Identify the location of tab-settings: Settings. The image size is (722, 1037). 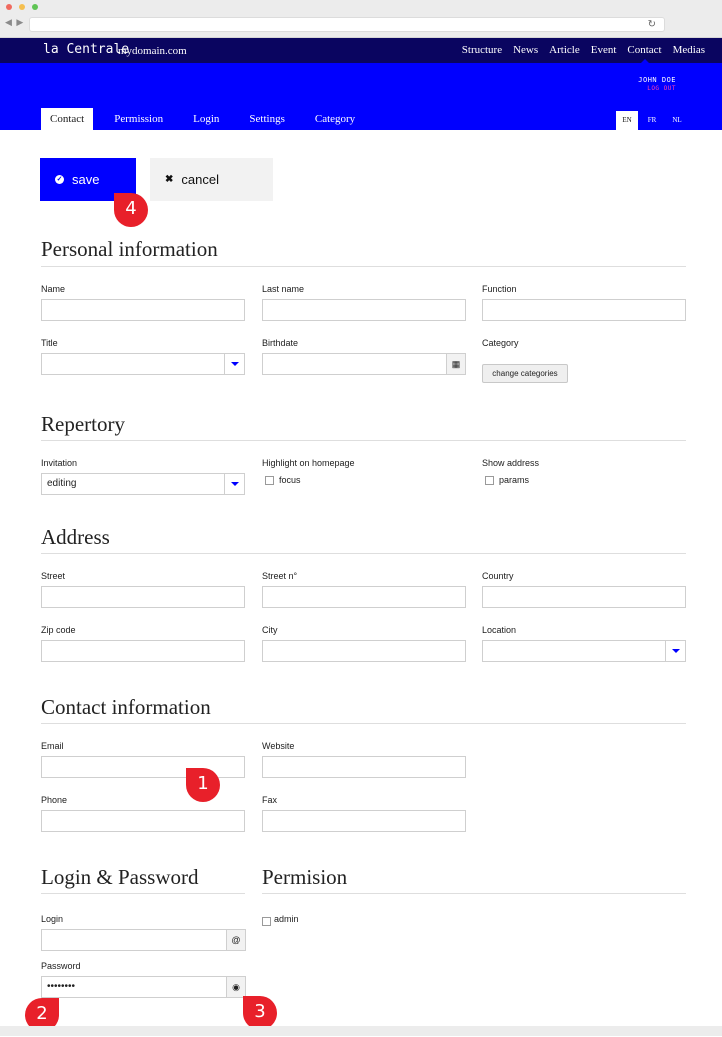
(266, 119).